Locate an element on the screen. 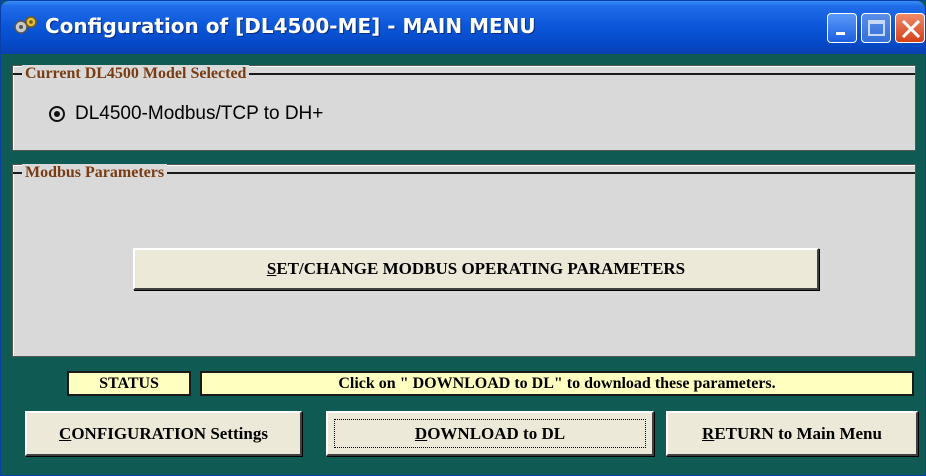 The image size is (926, 476). radio-dot is located at coordinates (57, 114).